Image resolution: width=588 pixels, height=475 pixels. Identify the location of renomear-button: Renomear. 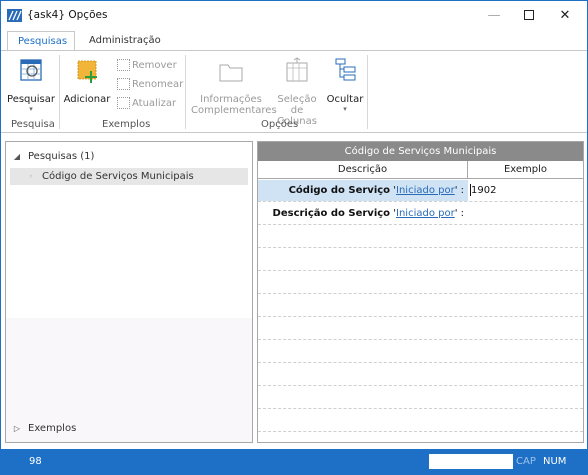
(150, 84).